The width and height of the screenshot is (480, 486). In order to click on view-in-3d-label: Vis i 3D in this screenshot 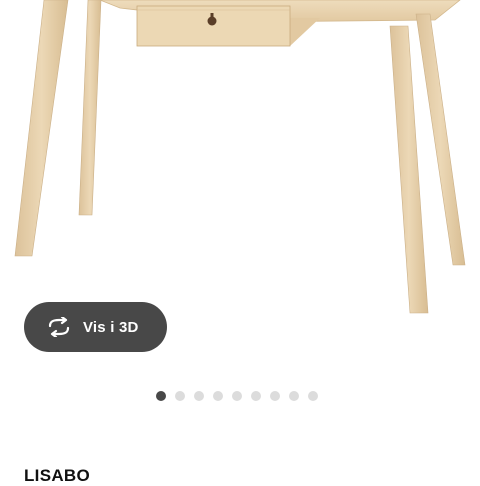, I will do `click(111, 327)`.